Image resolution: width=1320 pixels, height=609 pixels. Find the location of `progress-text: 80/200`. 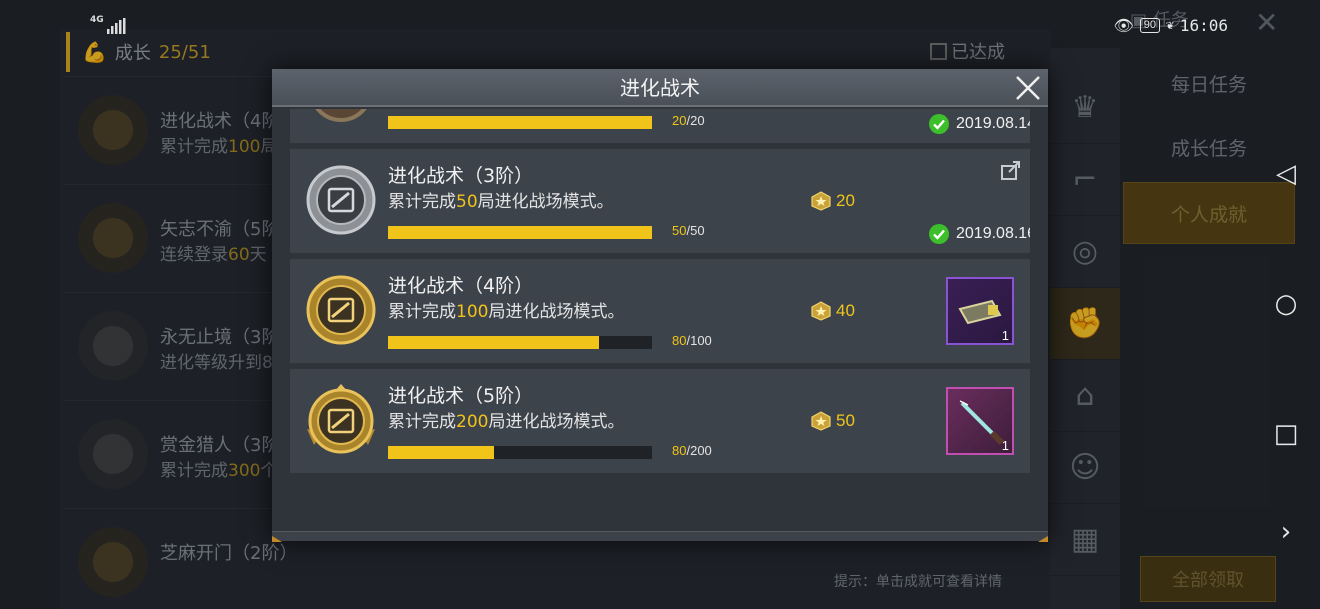

progress-text: 80/200 is located at coordinates (692, 450).